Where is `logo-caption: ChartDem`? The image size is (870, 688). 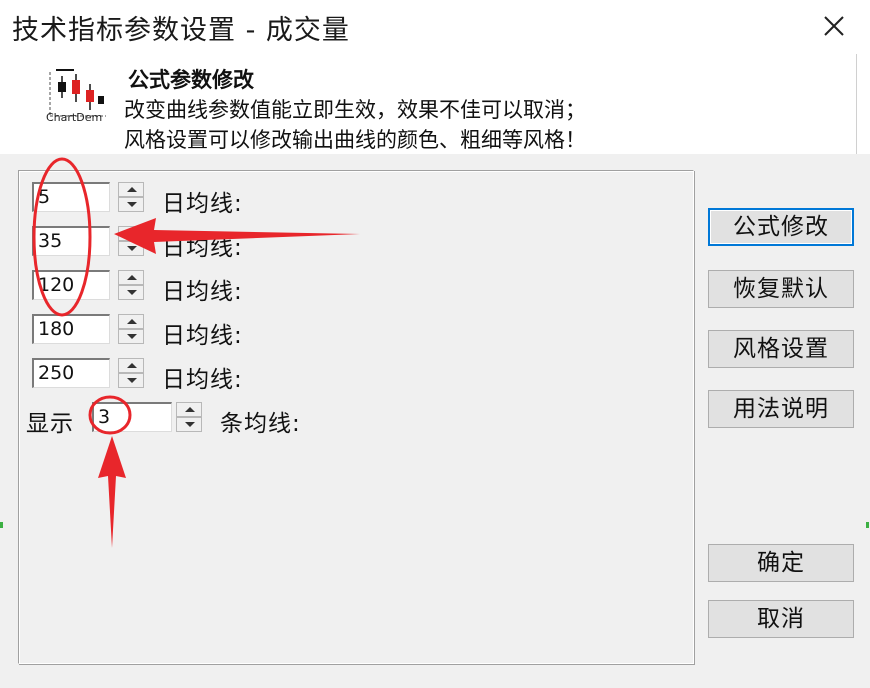 logo-caption: ChartDem is located at coordinates (74, 117).